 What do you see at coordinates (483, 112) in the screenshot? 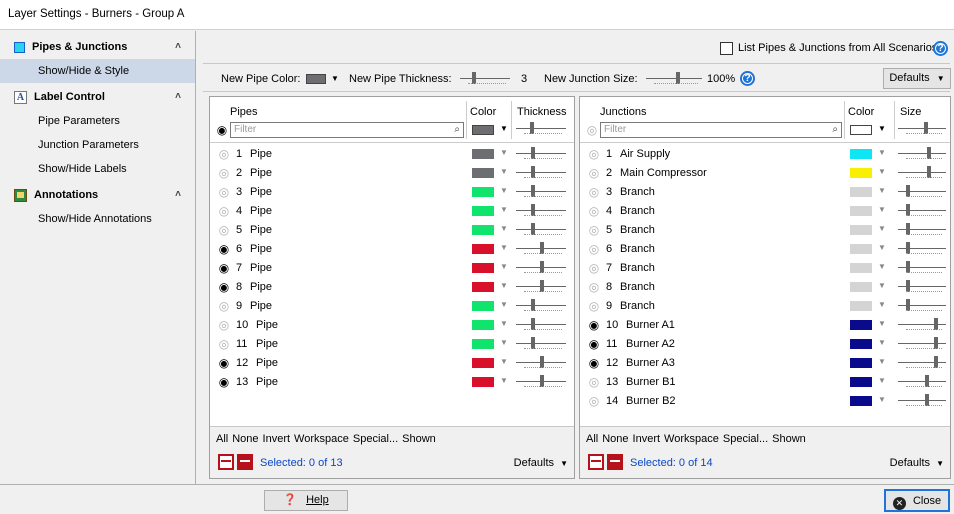
I see `column-header-color: Color` at bounding box center [483, 112].